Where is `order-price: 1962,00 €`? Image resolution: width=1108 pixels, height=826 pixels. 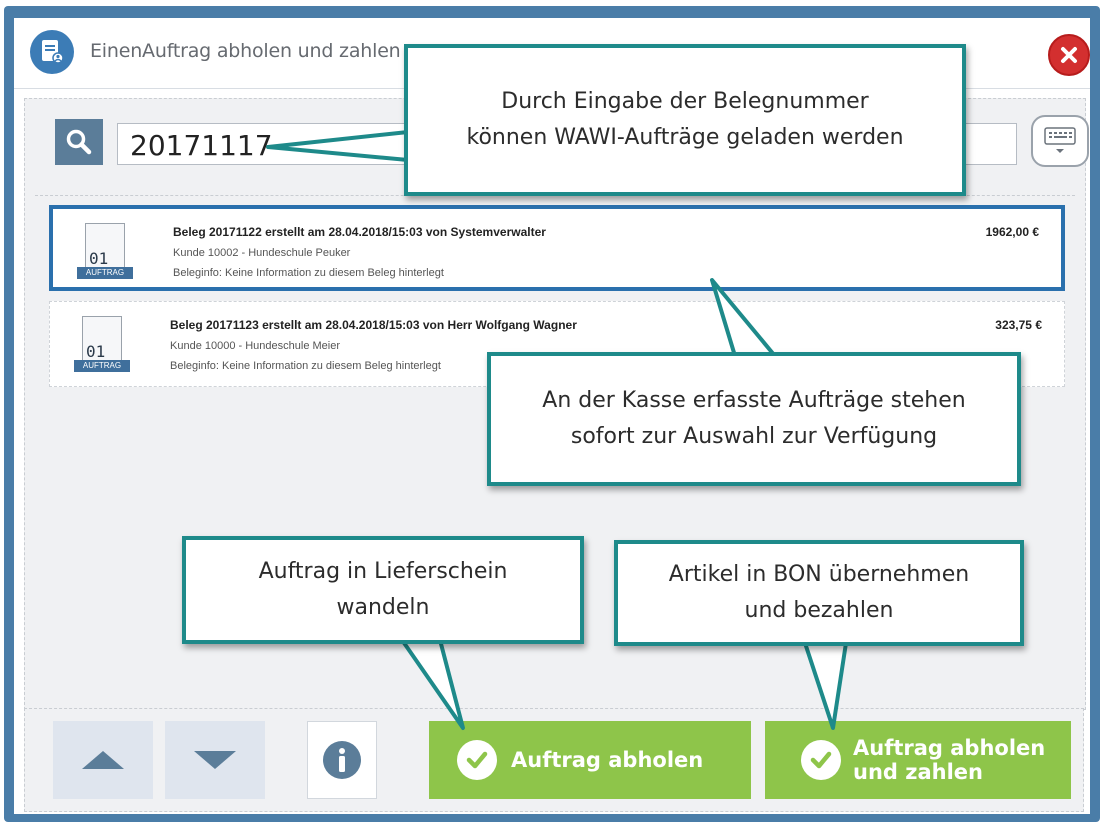
order-price: 1962,00 € is located at coordinates (1012, 232).